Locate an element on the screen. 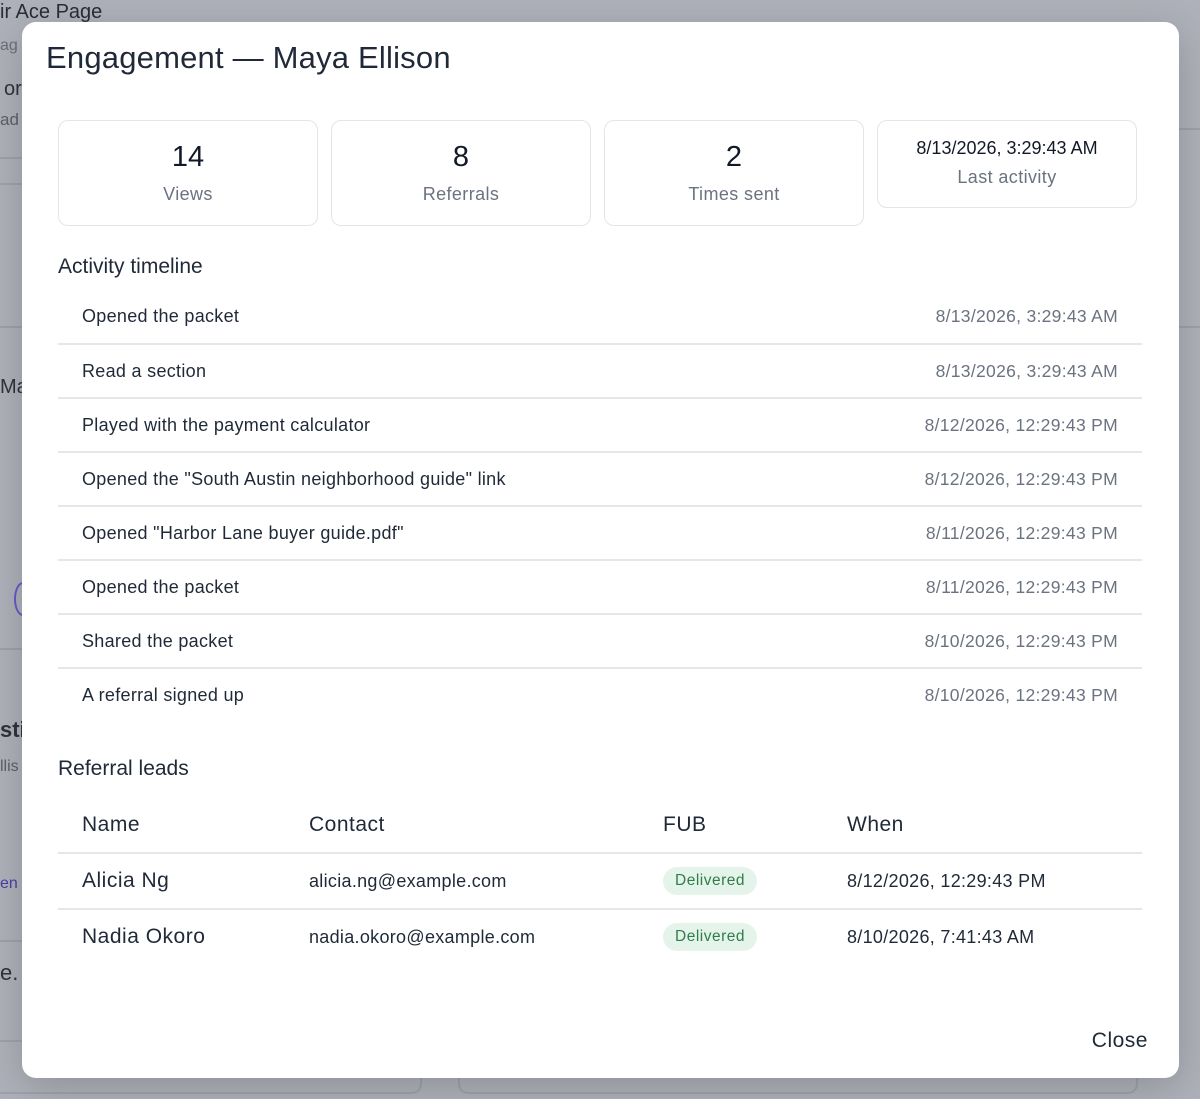 Image resolution: width=1200 pixels, height=1099 pixels. stat-label: Views is located at coordinates (188, 194).